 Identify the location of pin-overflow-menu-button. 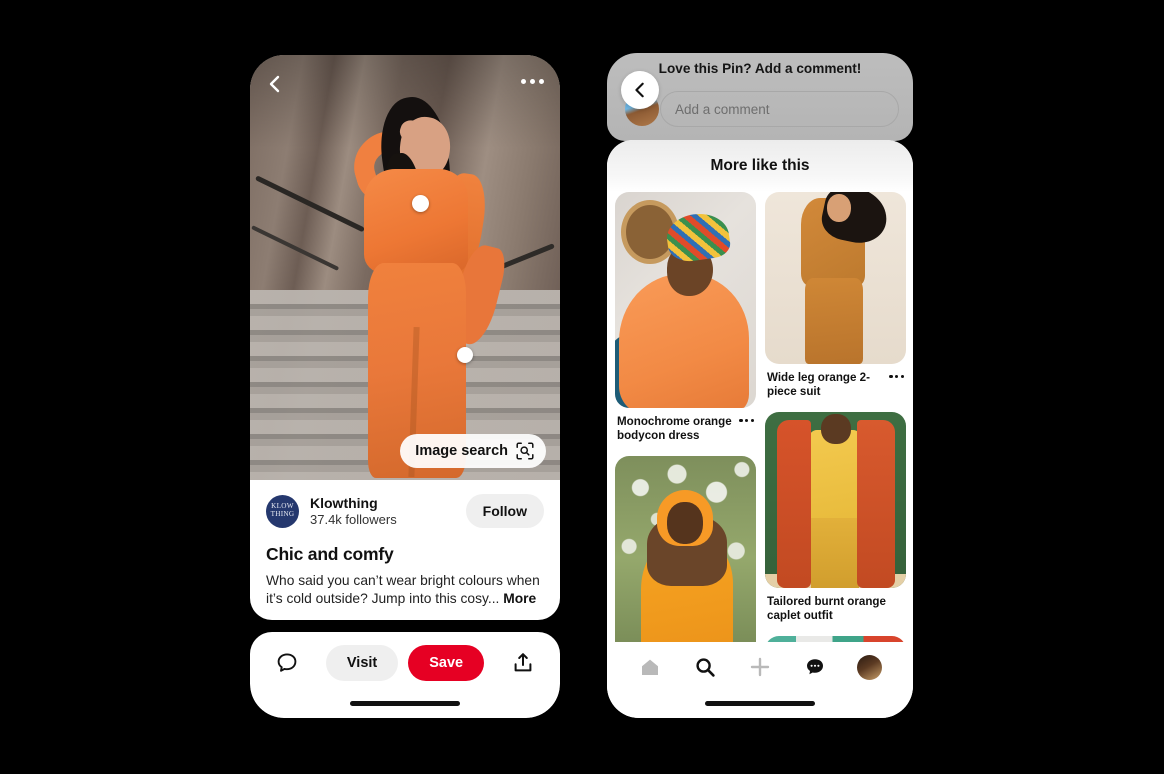
(532, 81).